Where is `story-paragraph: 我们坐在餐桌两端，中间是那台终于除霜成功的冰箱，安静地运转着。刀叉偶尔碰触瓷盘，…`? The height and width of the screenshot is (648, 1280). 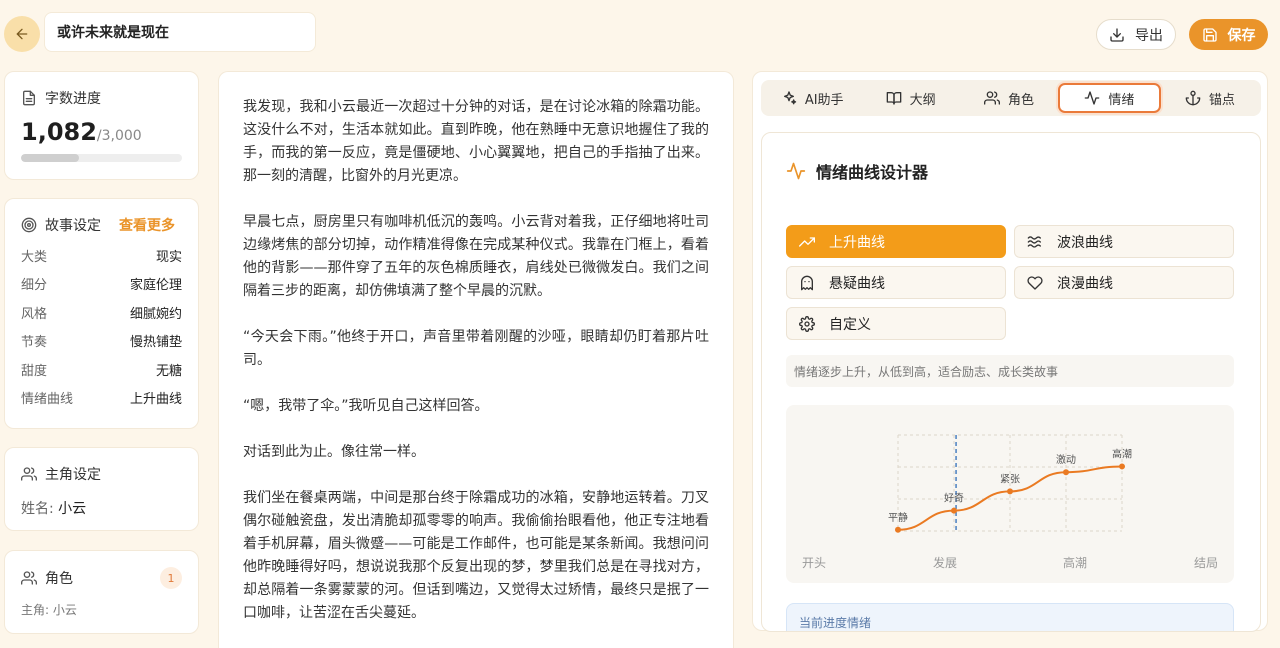
story-paragraph: 我们坐在餐桌两端，中间是那台终于除霜成功的冰箱，安静地运转着。刀叉偶尔碰触瓷盘，… is located at coordinates (476, 555).